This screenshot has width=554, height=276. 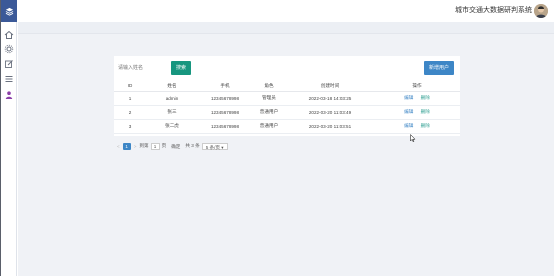 What do you see at coordinates (269, 98) in the screenshot?
I see `cell-role: 管理员` at bounding box center [269, 98].